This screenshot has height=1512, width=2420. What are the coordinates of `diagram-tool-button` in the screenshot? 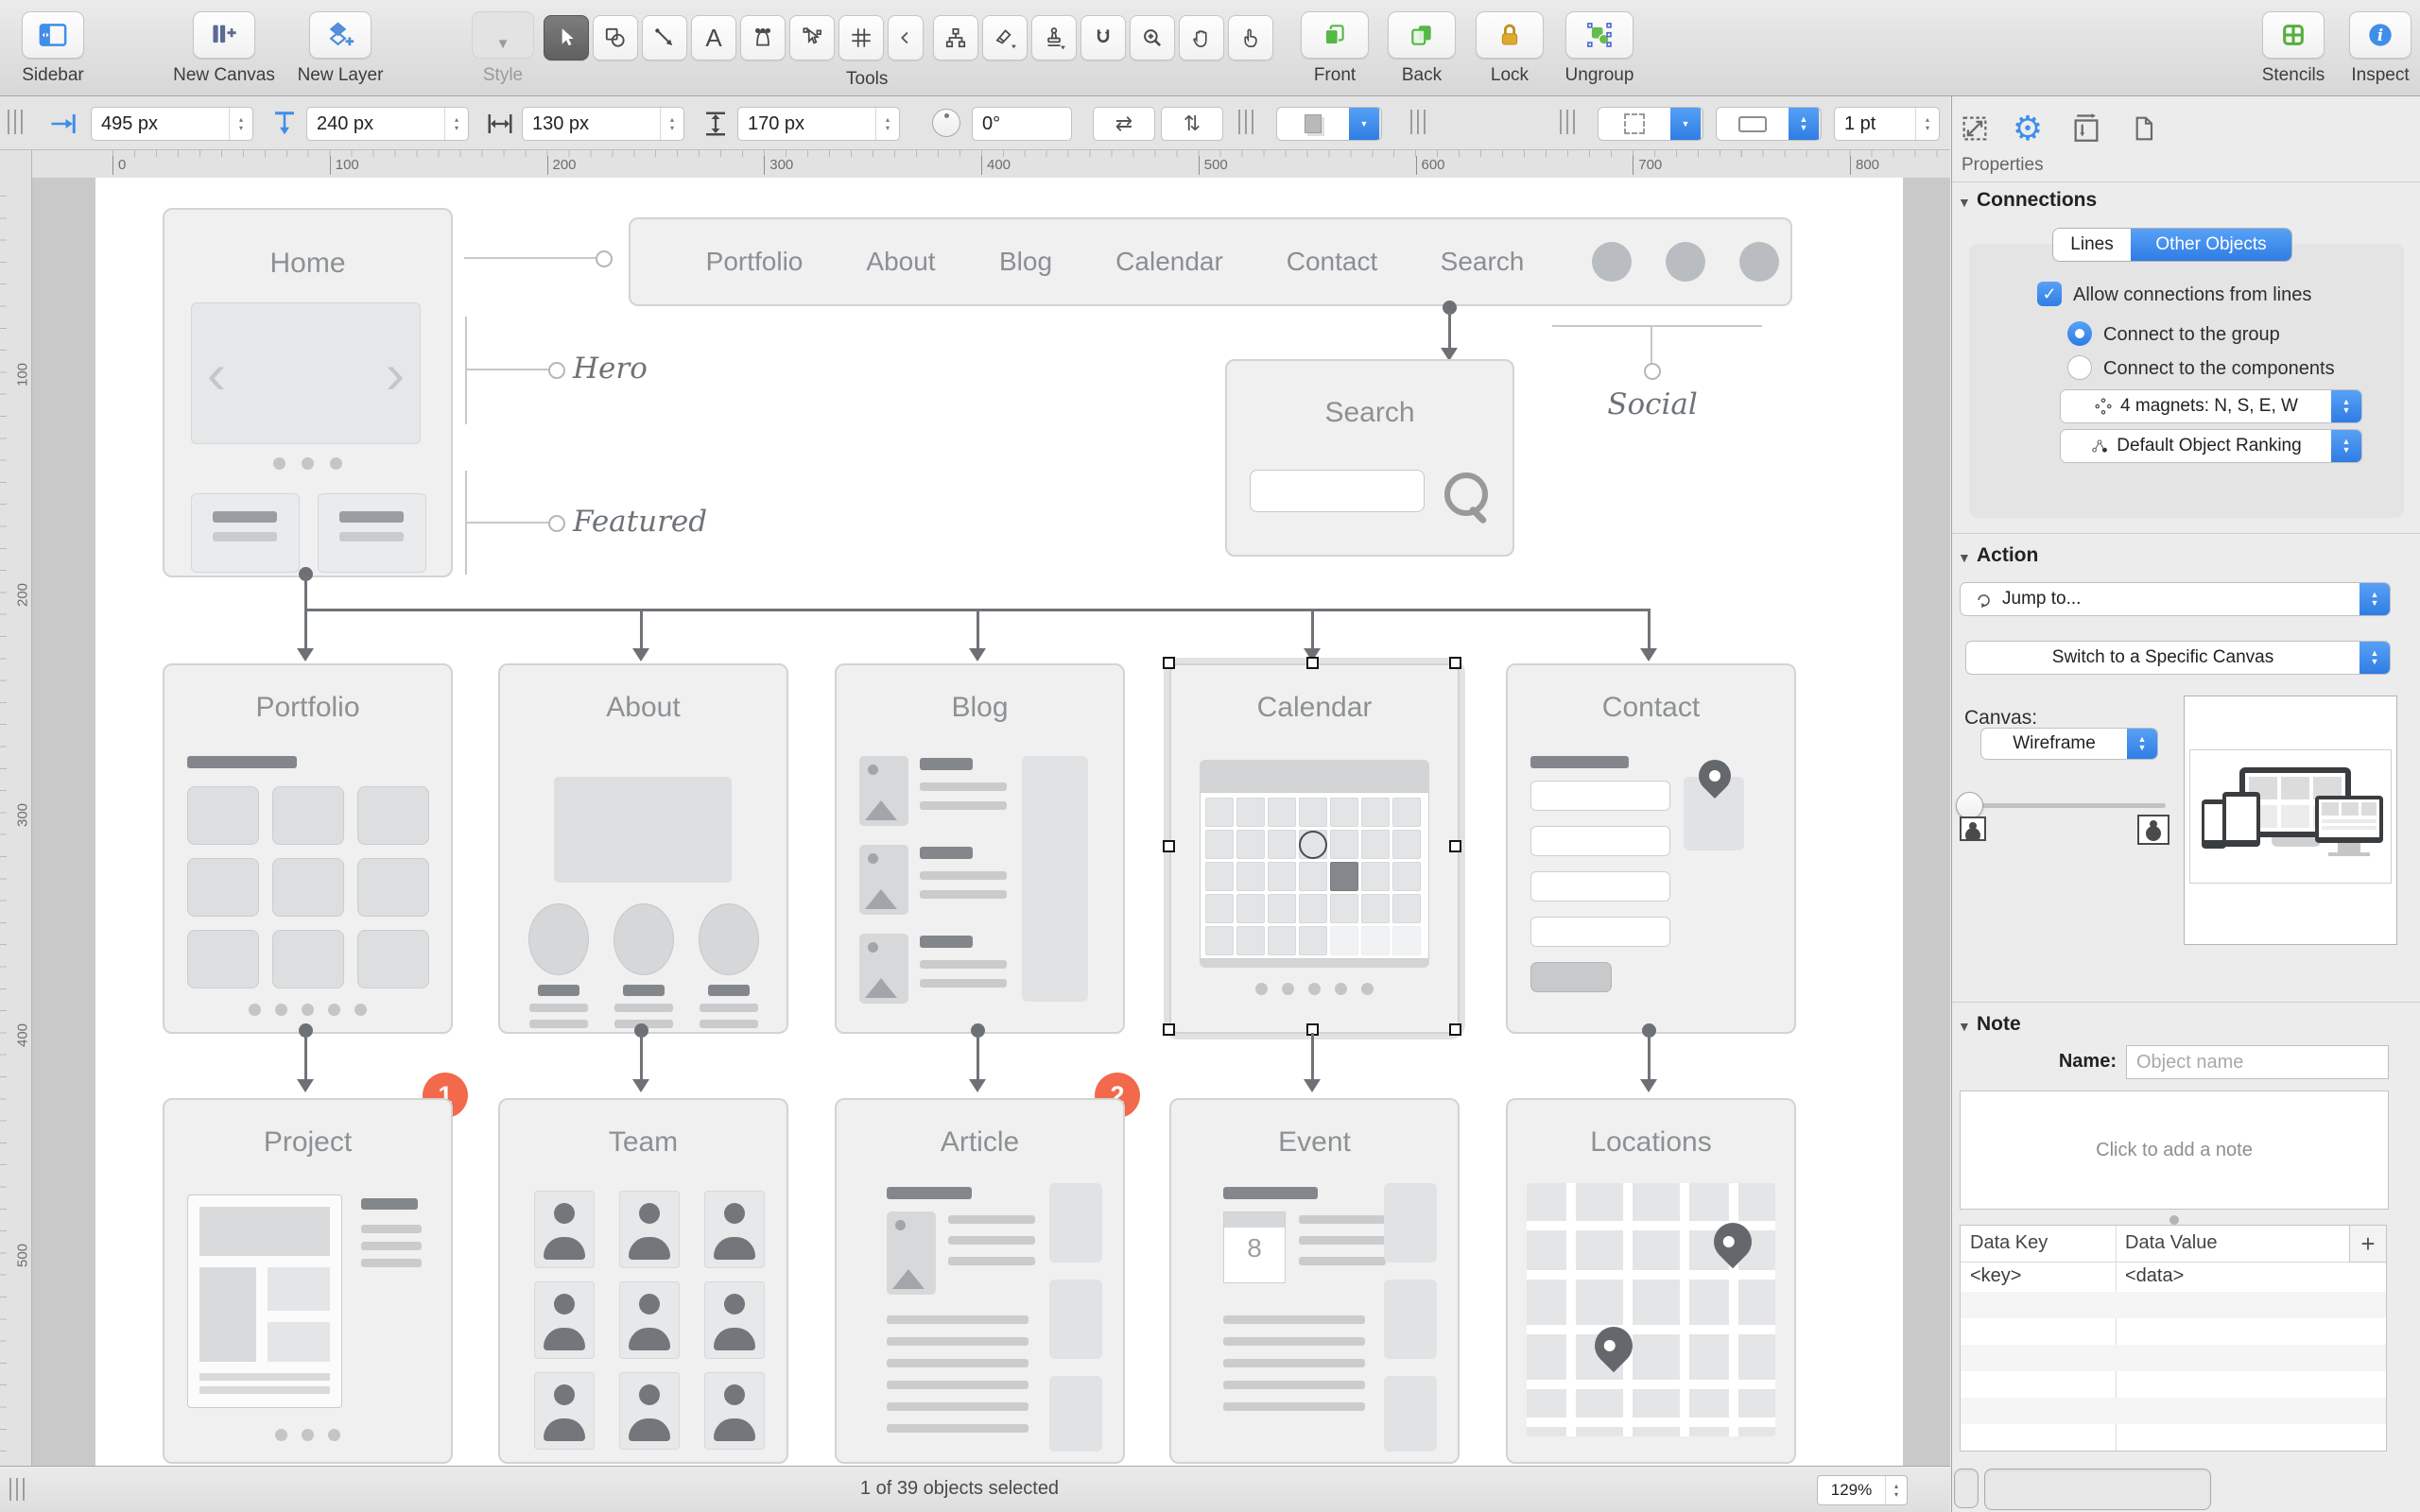 It's located at (955, 37).